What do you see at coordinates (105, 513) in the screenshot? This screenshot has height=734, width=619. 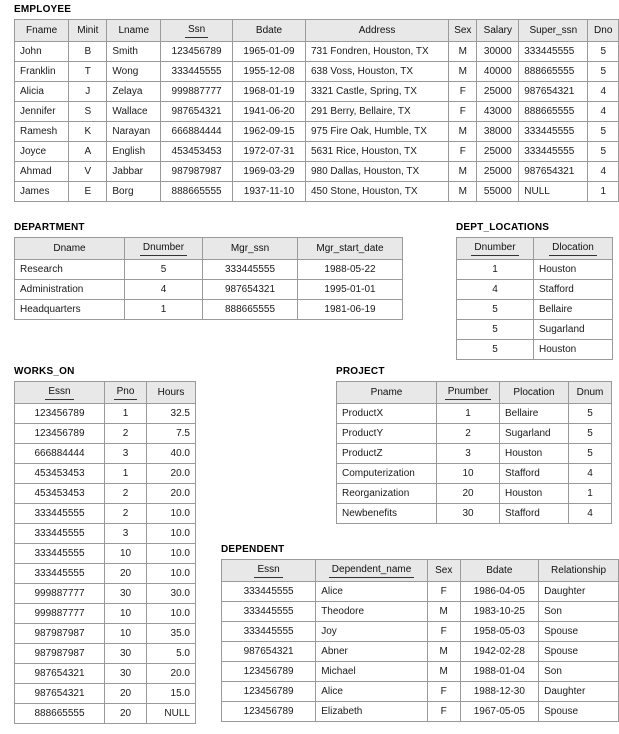 I see `table-row: 333445555 2 10.0` at bounding box center [105, 513].